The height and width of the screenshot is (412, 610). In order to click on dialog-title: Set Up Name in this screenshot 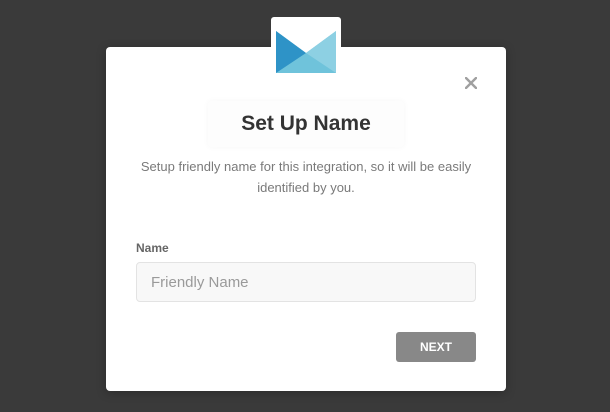, I will do `click(306, 123)`.